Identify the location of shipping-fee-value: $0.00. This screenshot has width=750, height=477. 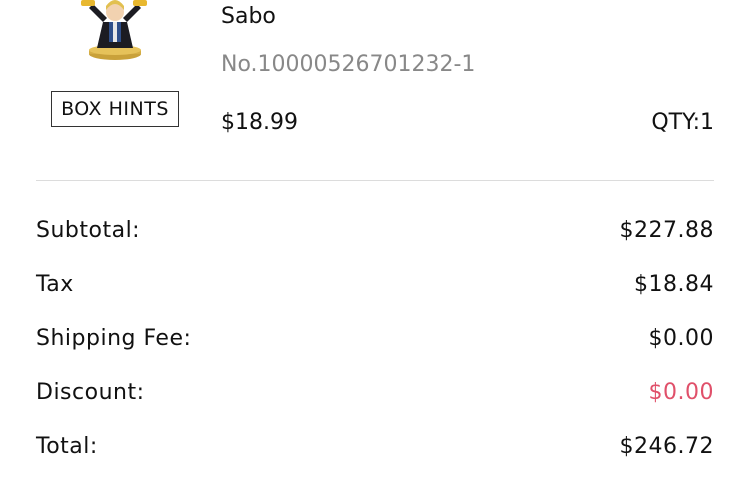
(681, 338).